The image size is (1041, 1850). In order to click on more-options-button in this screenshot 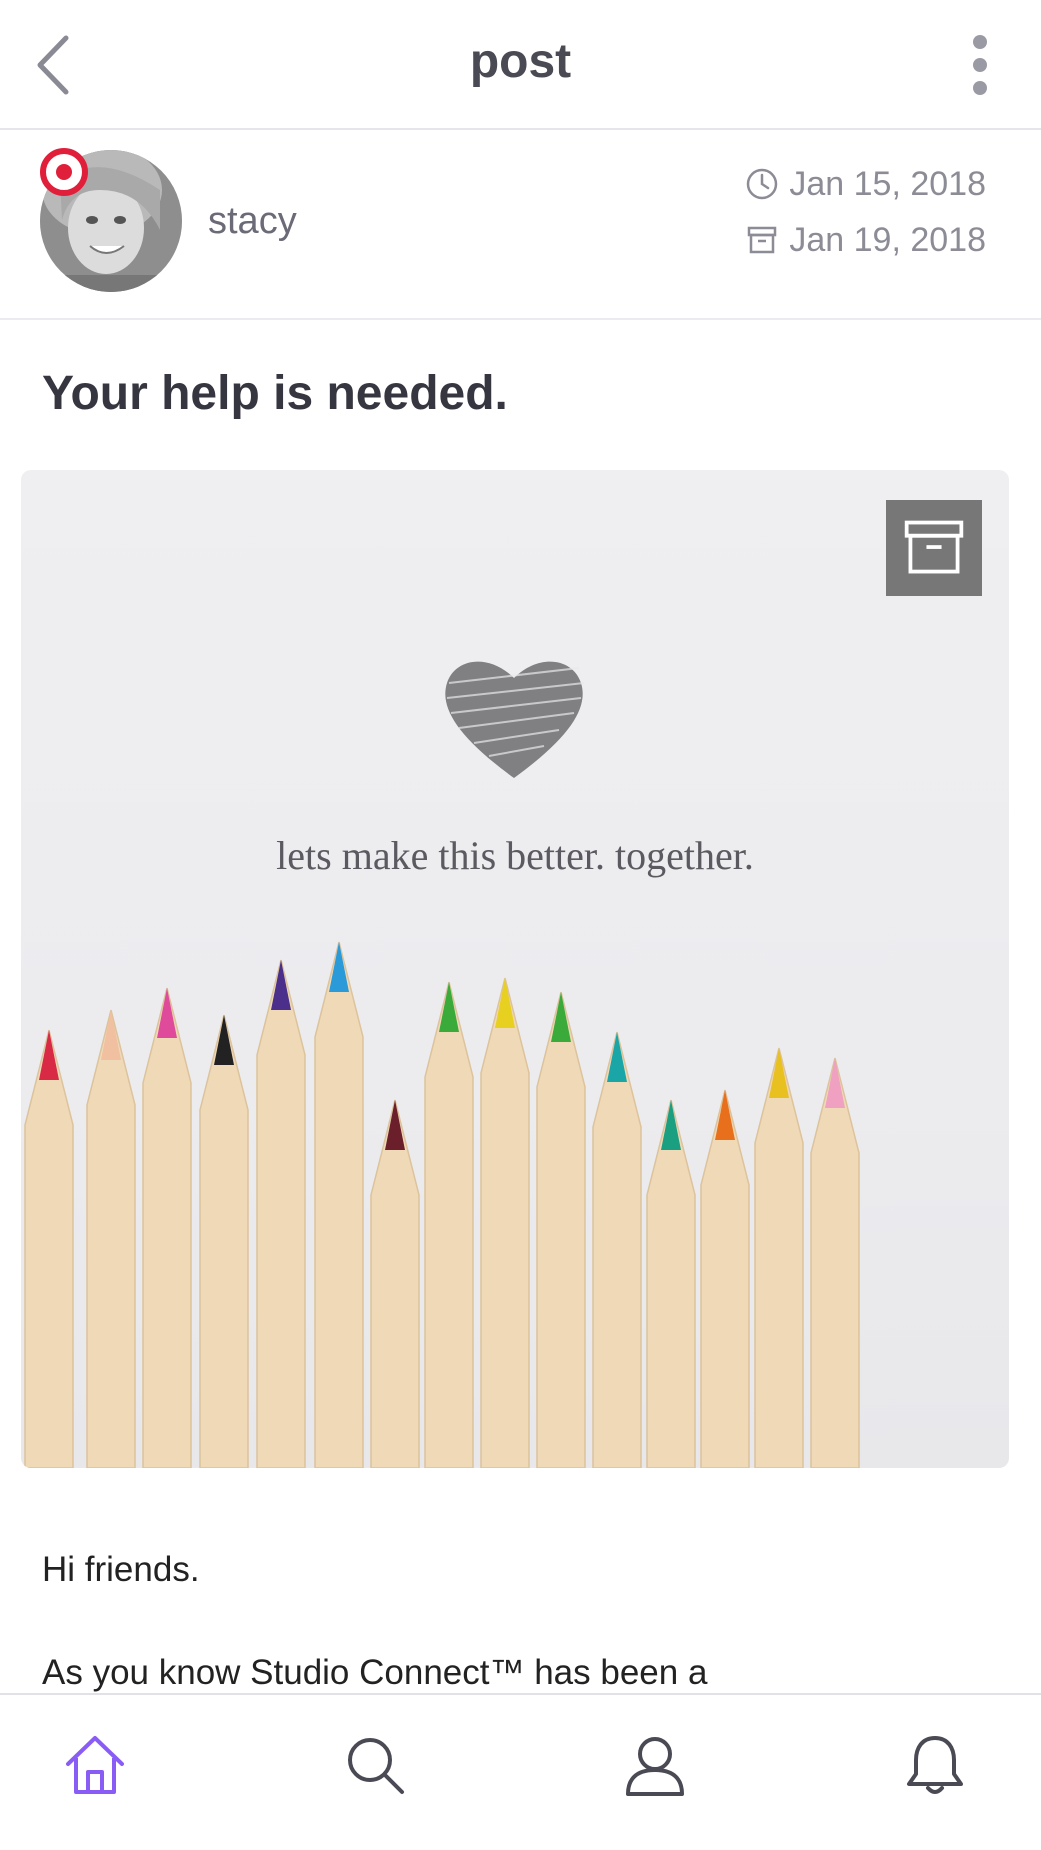, I will do `click(980, 65)`.